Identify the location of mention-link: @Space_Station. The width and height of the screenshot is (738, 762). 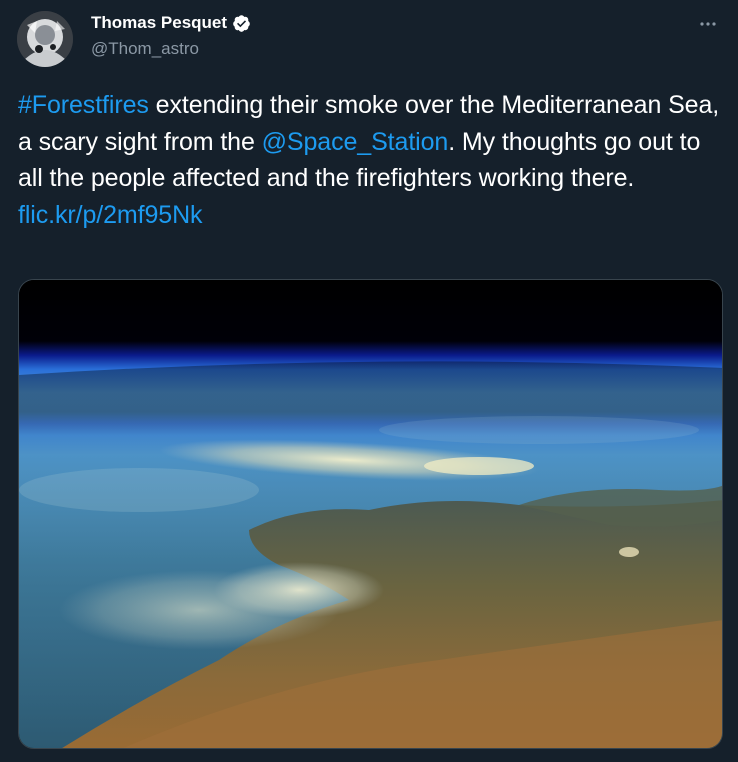
(355, 142).